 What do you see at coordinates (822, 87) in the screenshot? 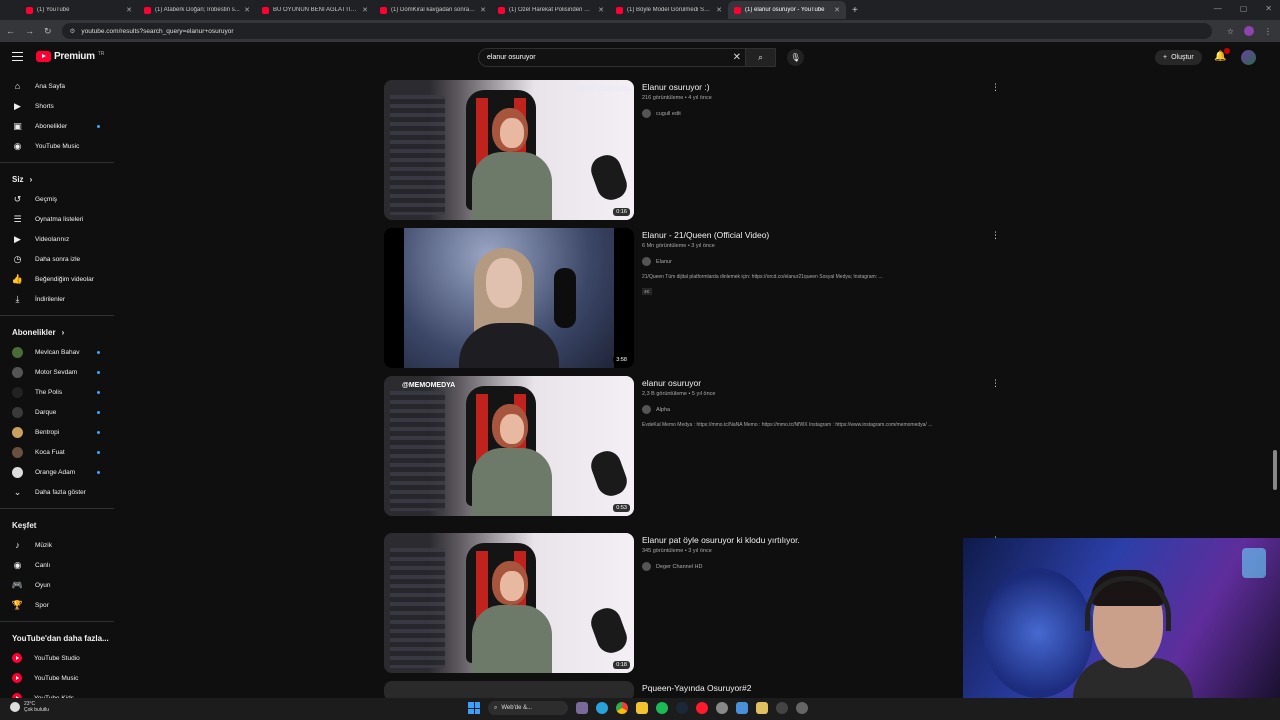
I see `video-title: Elanur osuruyor :)` at bounding box center [822, 87].